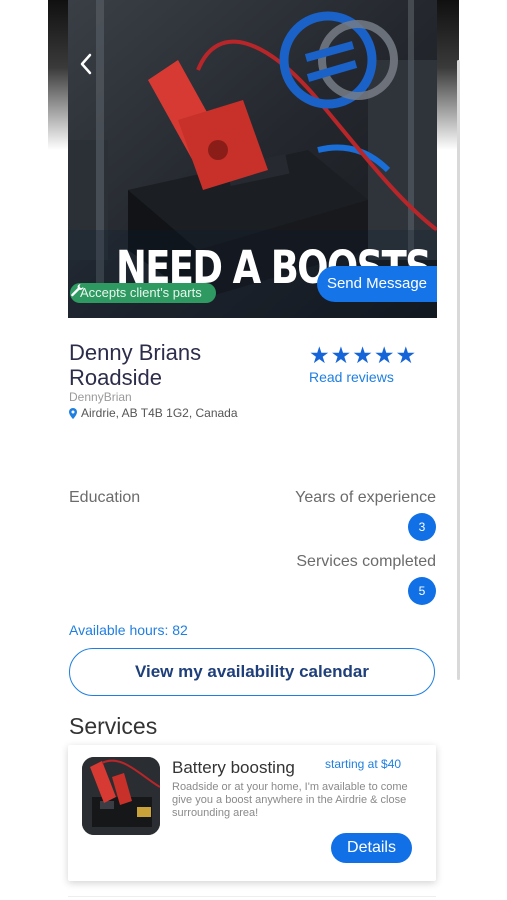 The width and height of the screenshot is (507, 900). Describe the element at coordinates (159, 413) in the screenshot. I see `location-text: Airdrie, AB T4B 1G2, Canada` at that location.